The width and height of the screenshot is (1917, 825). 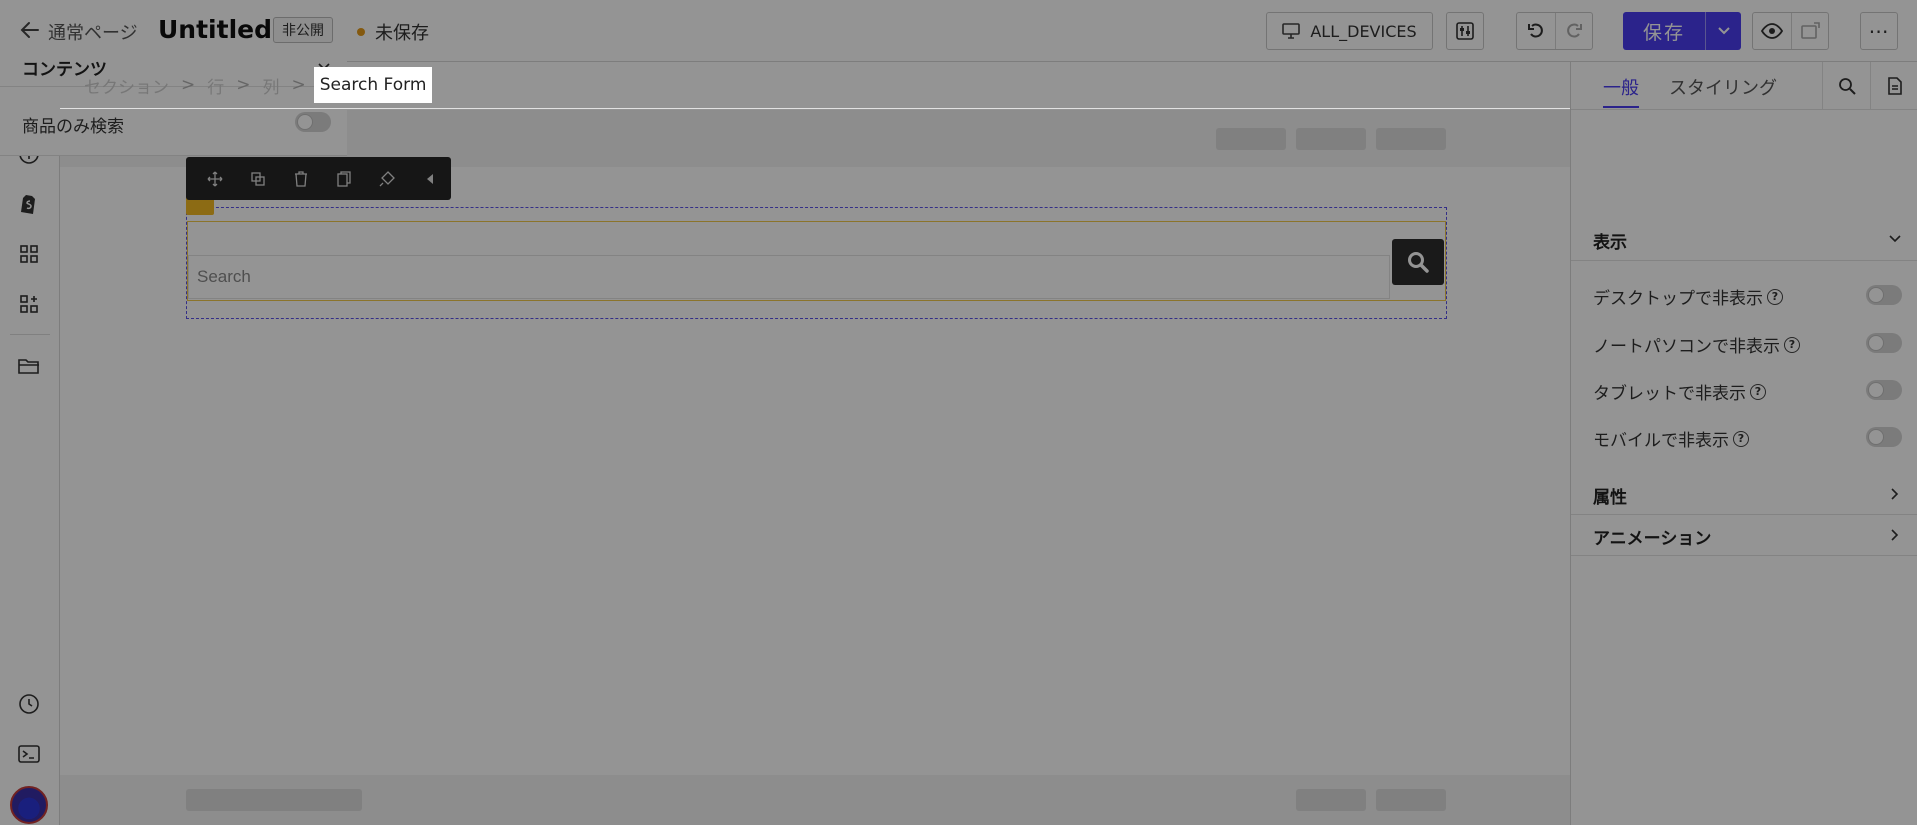 I want to click on breadcrumb-item-column: 列, so click(x=271, y=85).